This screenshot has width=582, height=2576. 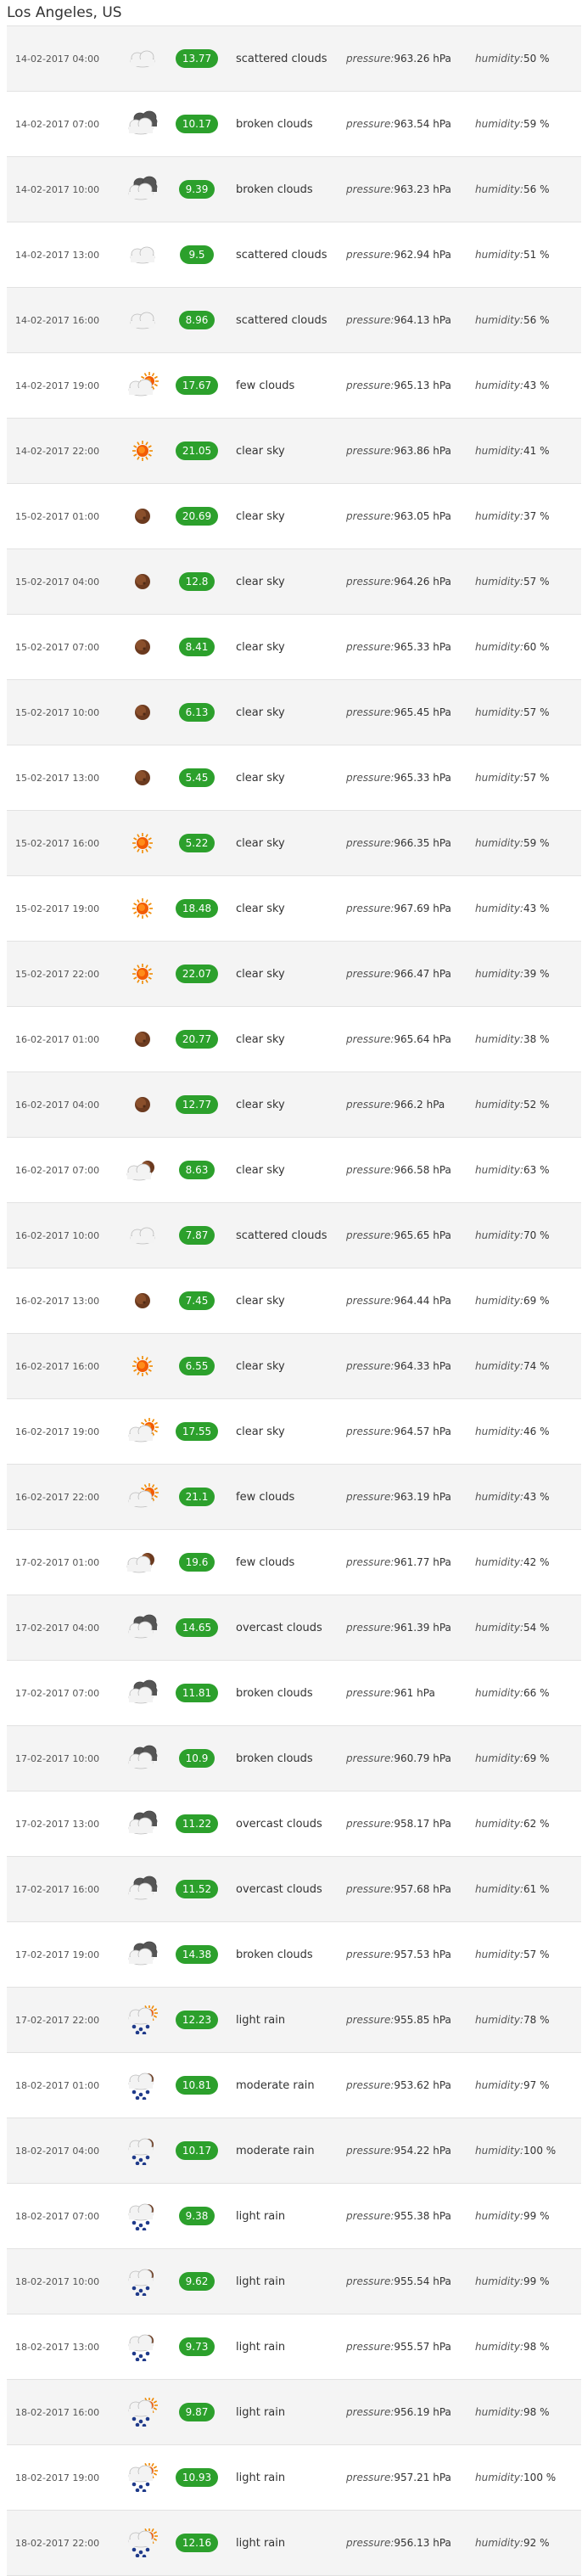 I want to click on pressure-field: pressure:961 hPa, so click(x=410, y=1693).